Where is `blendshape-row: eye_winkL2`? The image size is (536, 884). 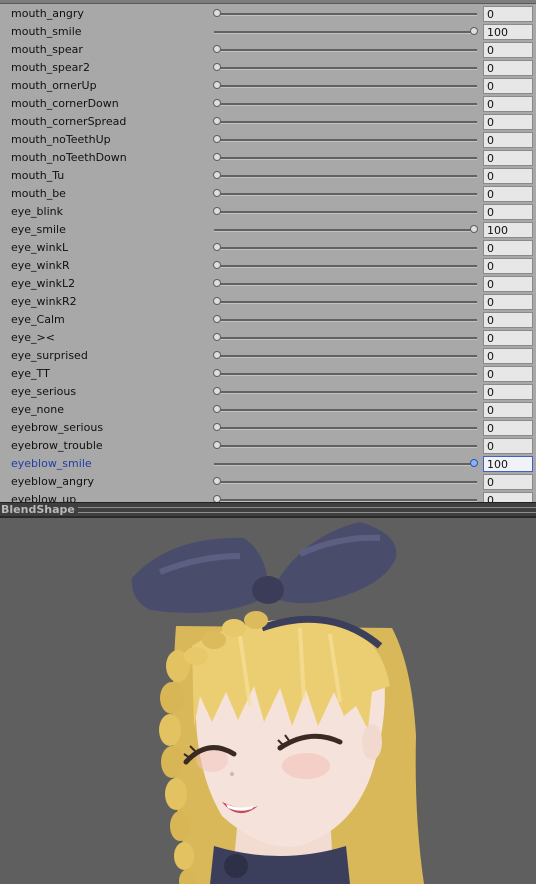
blendshape-row: eye_winkL2 is located at coordinates (268, 284).